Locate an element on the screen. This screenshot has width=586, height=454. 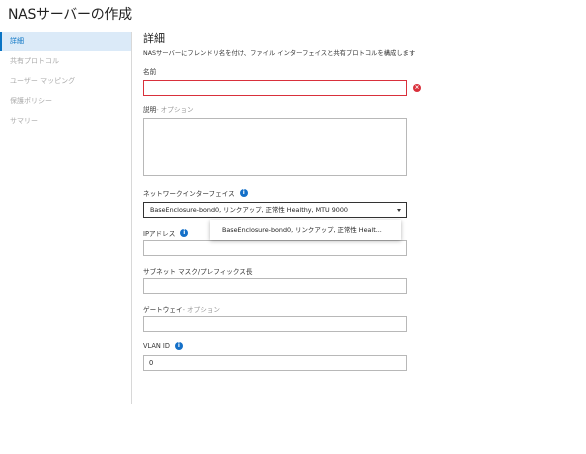
gateway-label: ゲートウェイ - オプション is located at coordinates (181, 309).